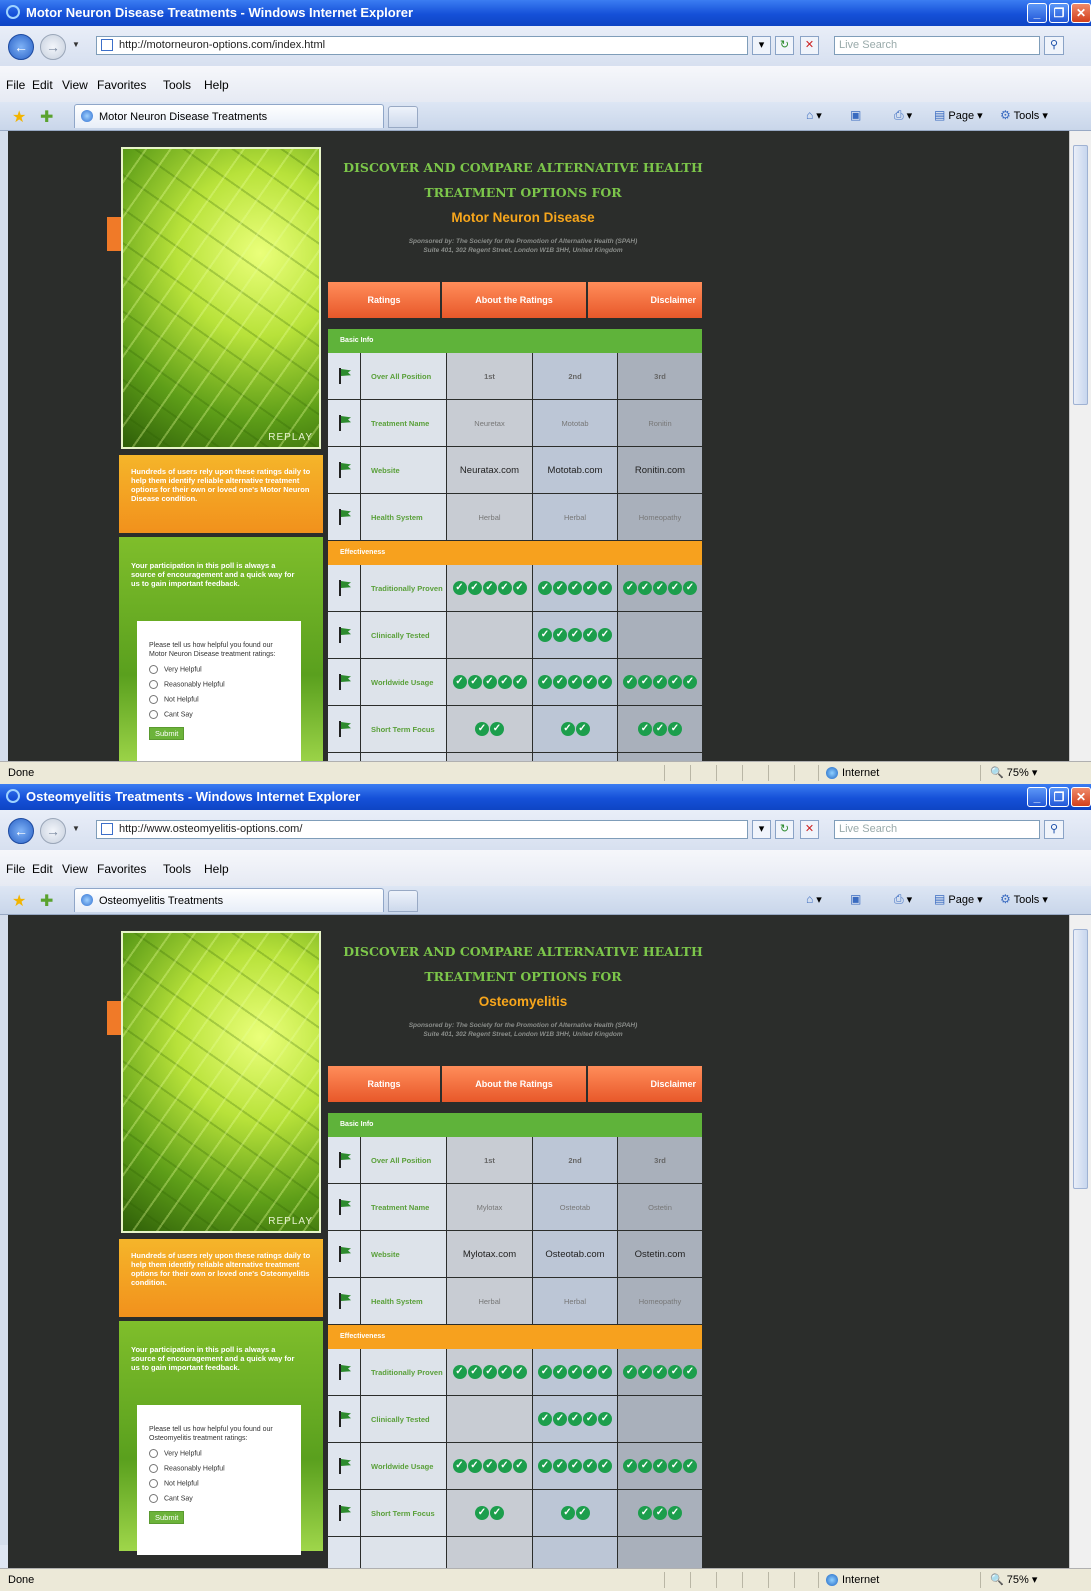  I want to click on website-link: Ronitin.com, so click(660, 470).